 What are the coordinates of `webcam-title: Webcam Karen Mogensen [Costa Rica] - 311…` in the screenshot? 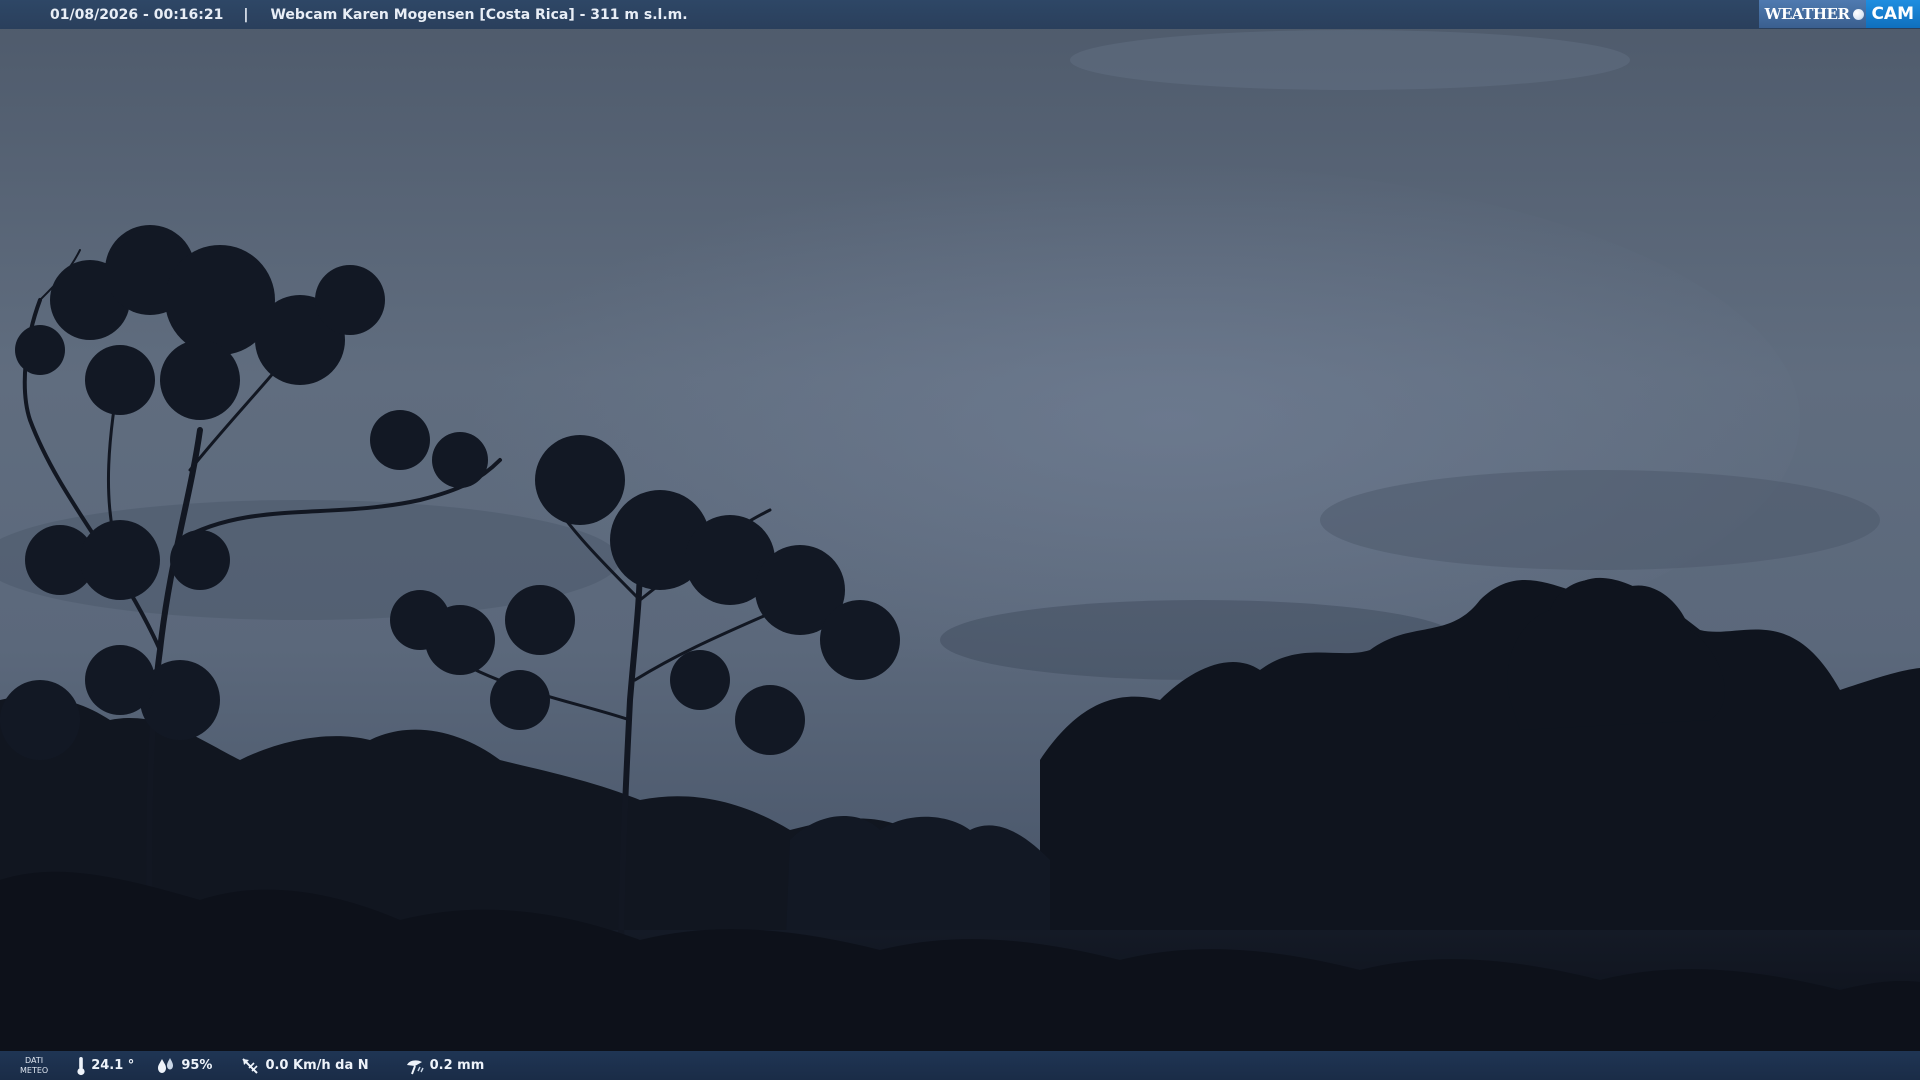 It's located at (479, 14).